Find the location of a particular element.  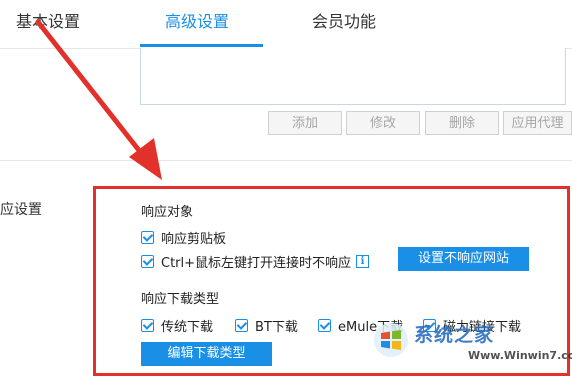

windows-logo is located at coordinates (391, 340).